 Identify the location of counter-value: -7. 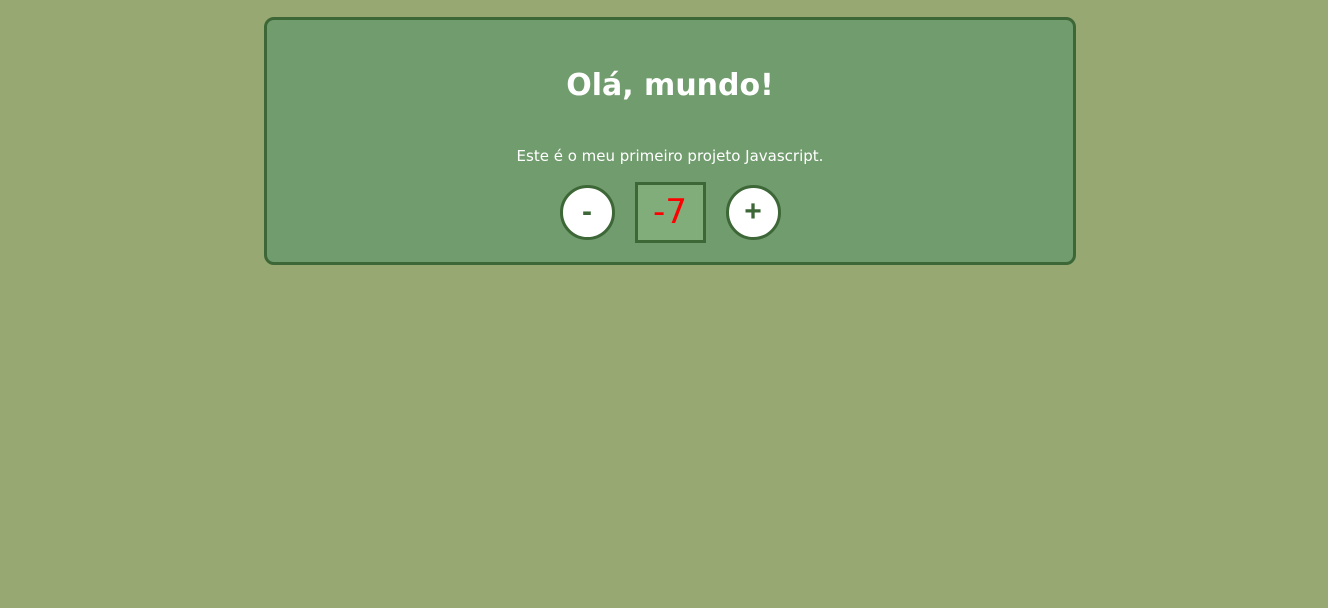
(670, 212).